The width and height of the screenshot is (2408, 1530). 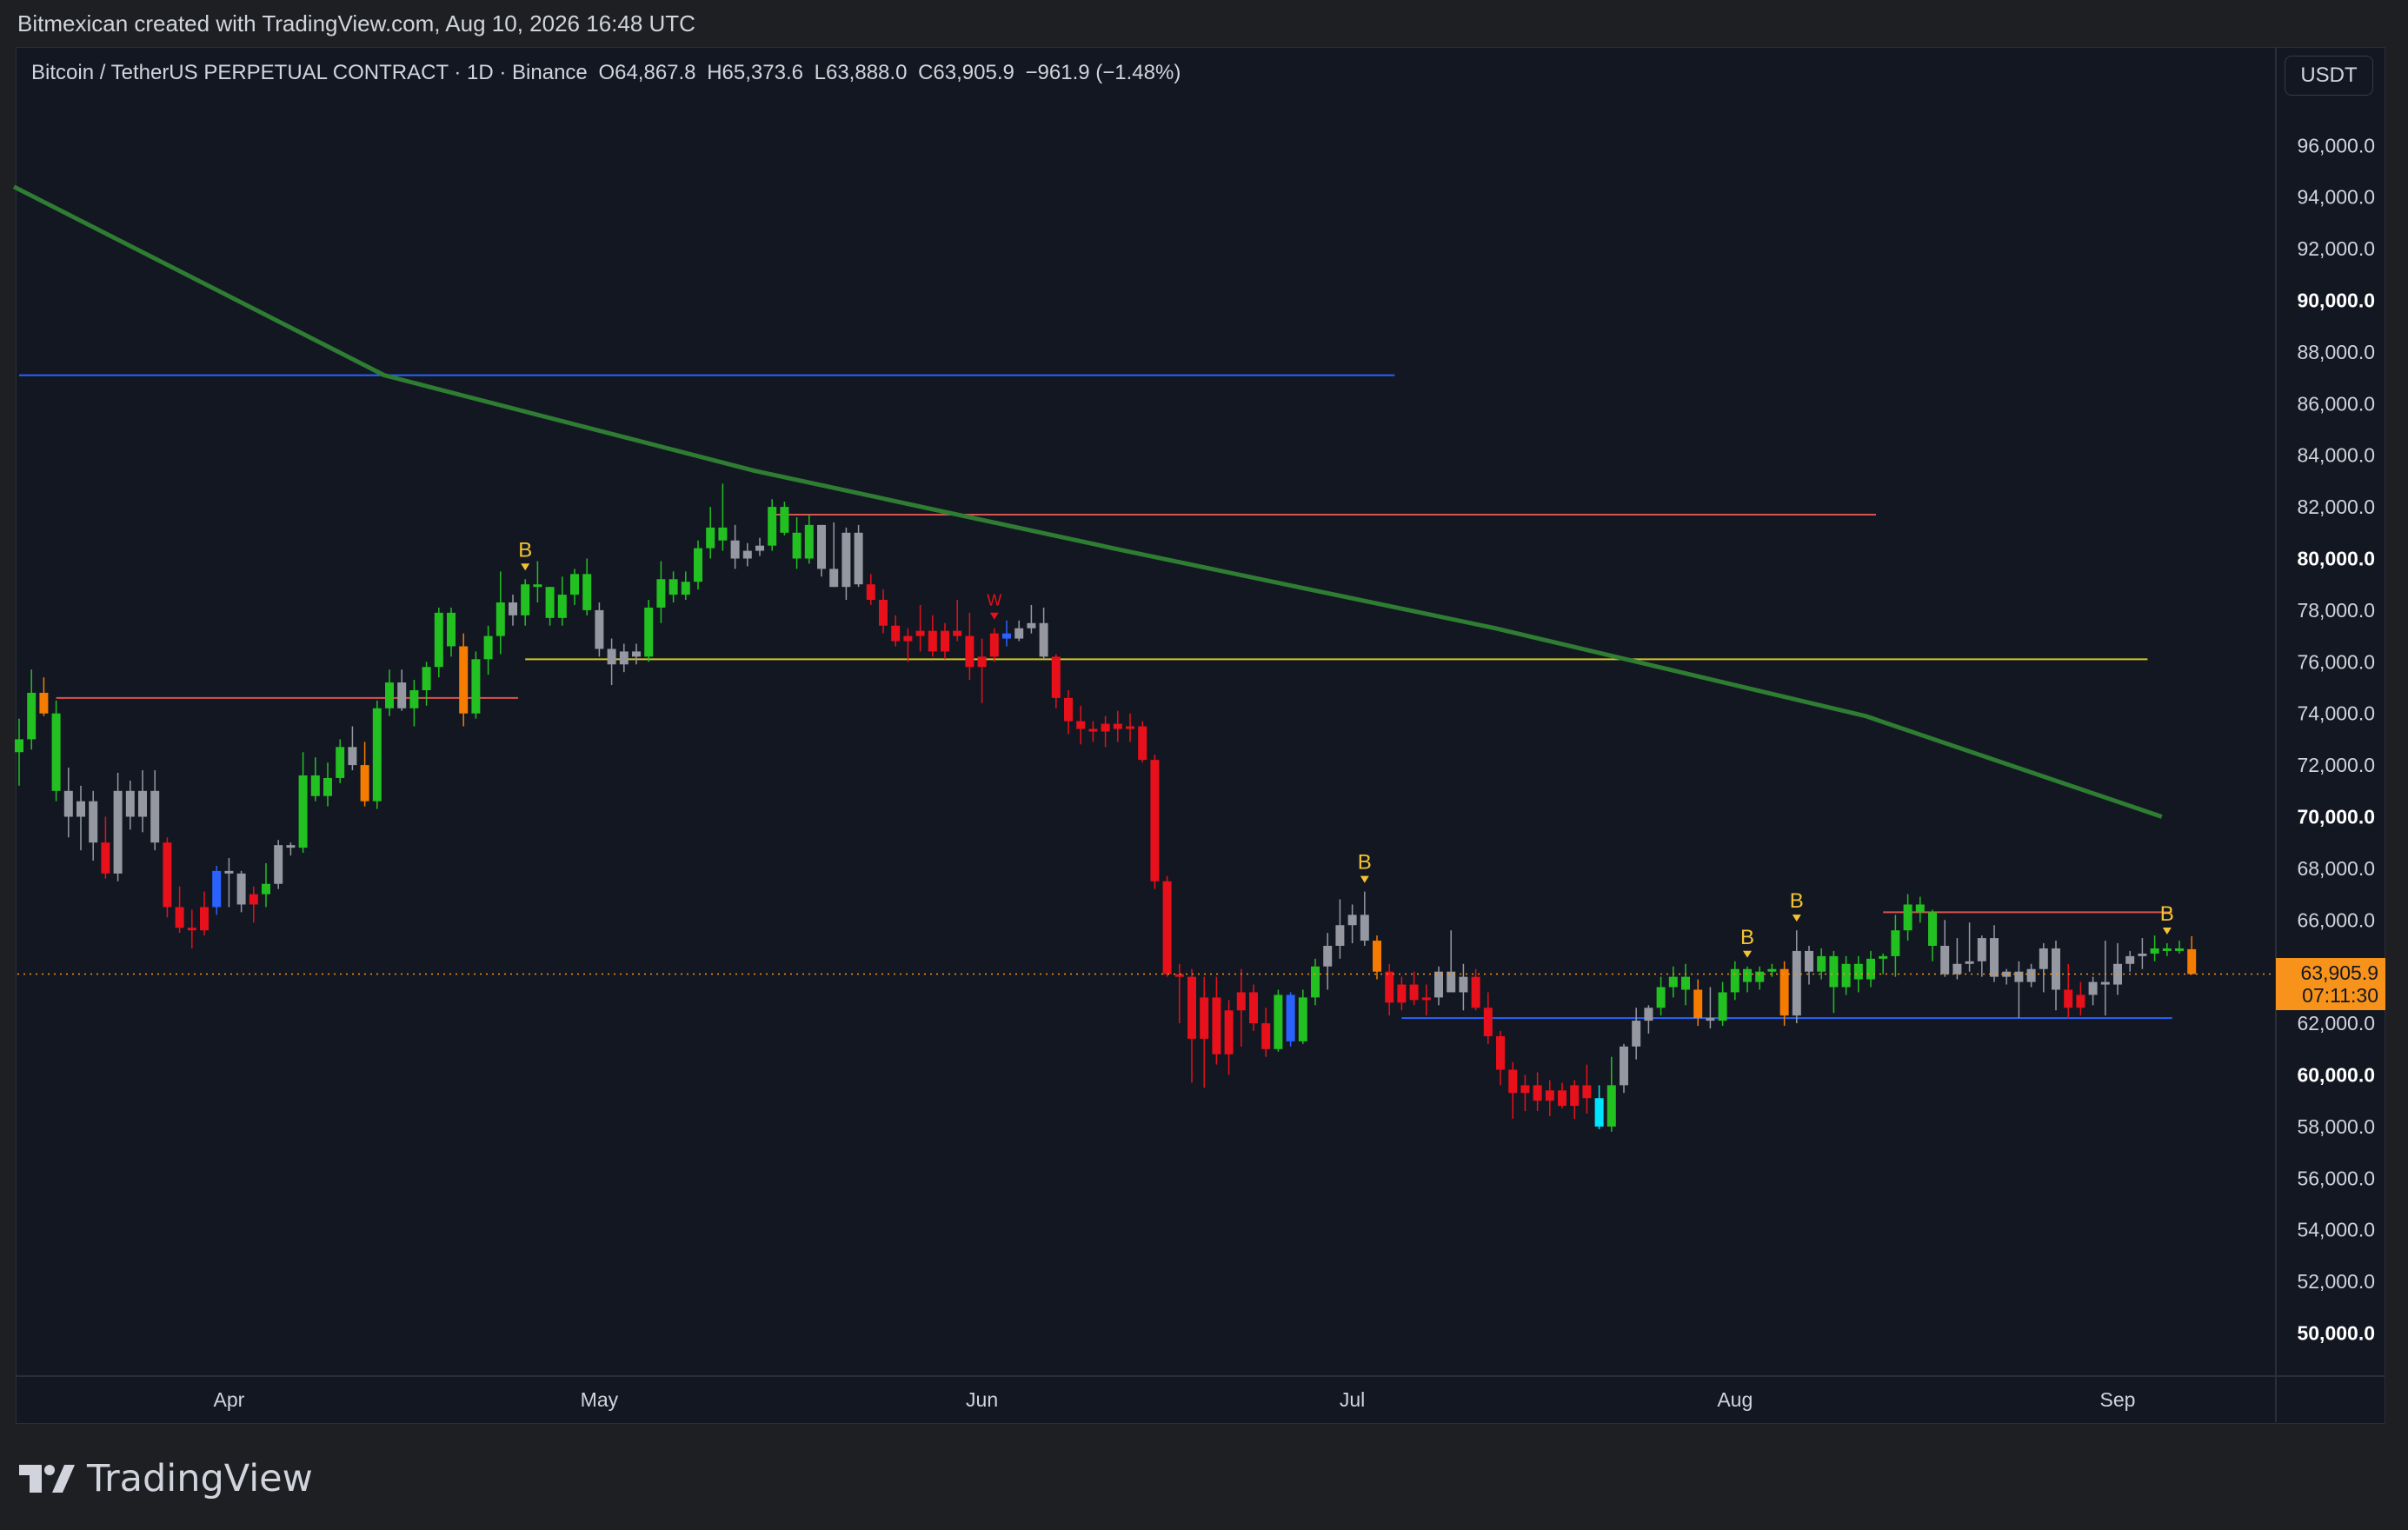 I want to click on tradingview-logo-text: TradingView, so click(x=200, y=1478).